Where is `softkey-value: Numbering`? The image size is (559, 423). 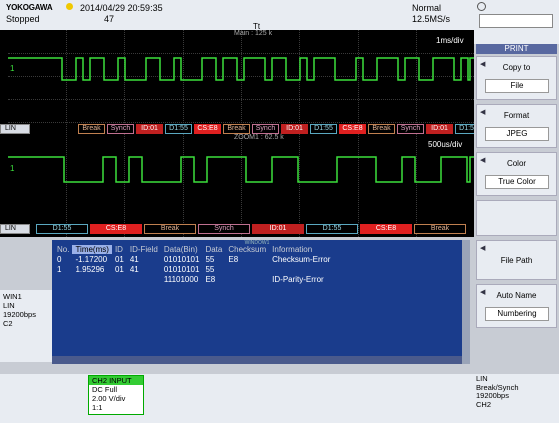
softkey-value: Numbering is located at coordinates (517, 314).